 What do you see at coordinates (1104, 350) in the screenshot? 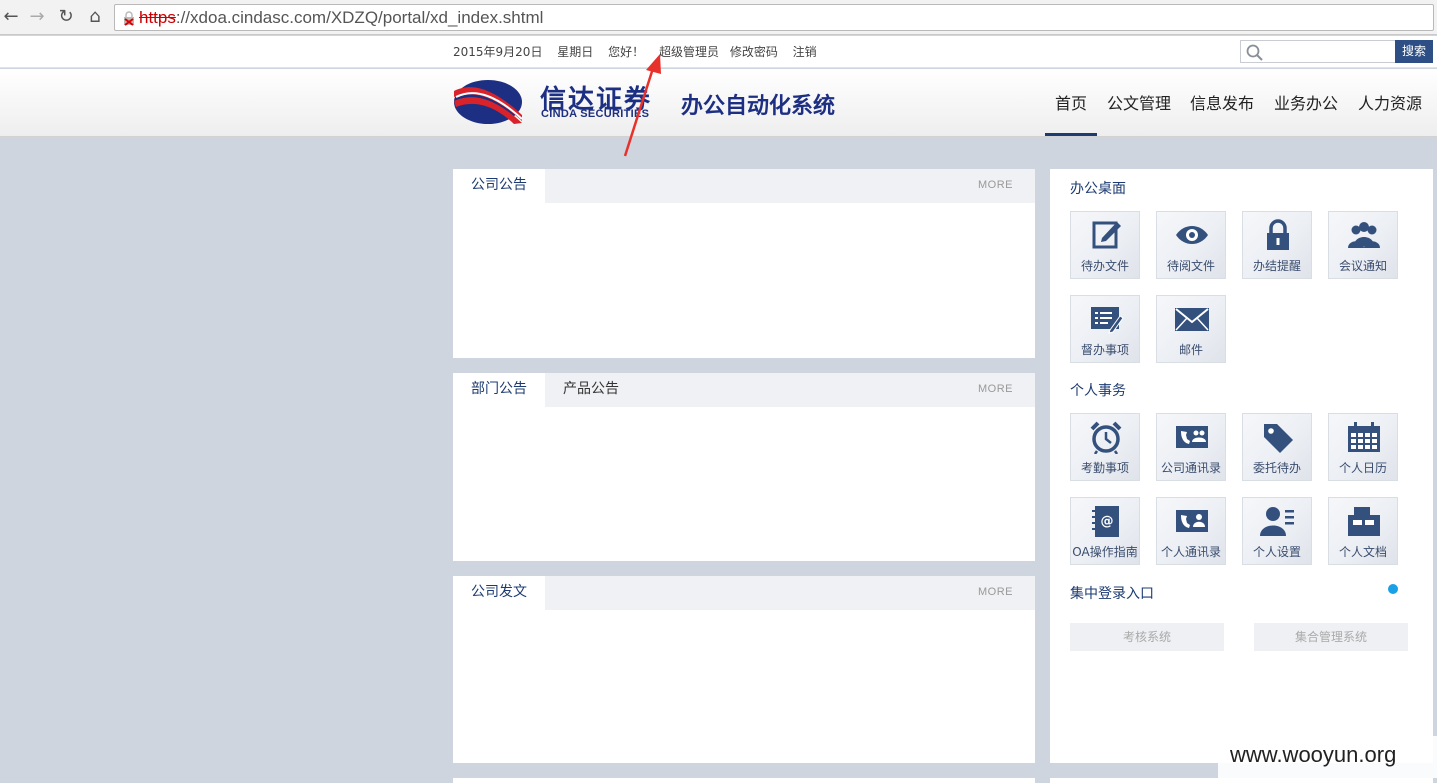
I see `tile-label: 督办事项` at bounding box center [1104, 350].